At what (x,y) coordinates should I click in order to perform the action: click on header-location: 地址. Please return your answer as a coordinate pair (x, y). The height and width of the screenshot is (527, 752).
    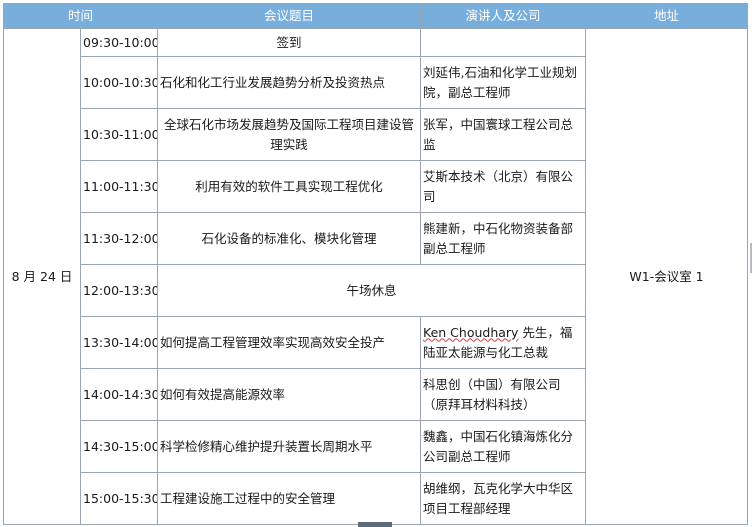
    Looking at the image, I should click on (667, 16).